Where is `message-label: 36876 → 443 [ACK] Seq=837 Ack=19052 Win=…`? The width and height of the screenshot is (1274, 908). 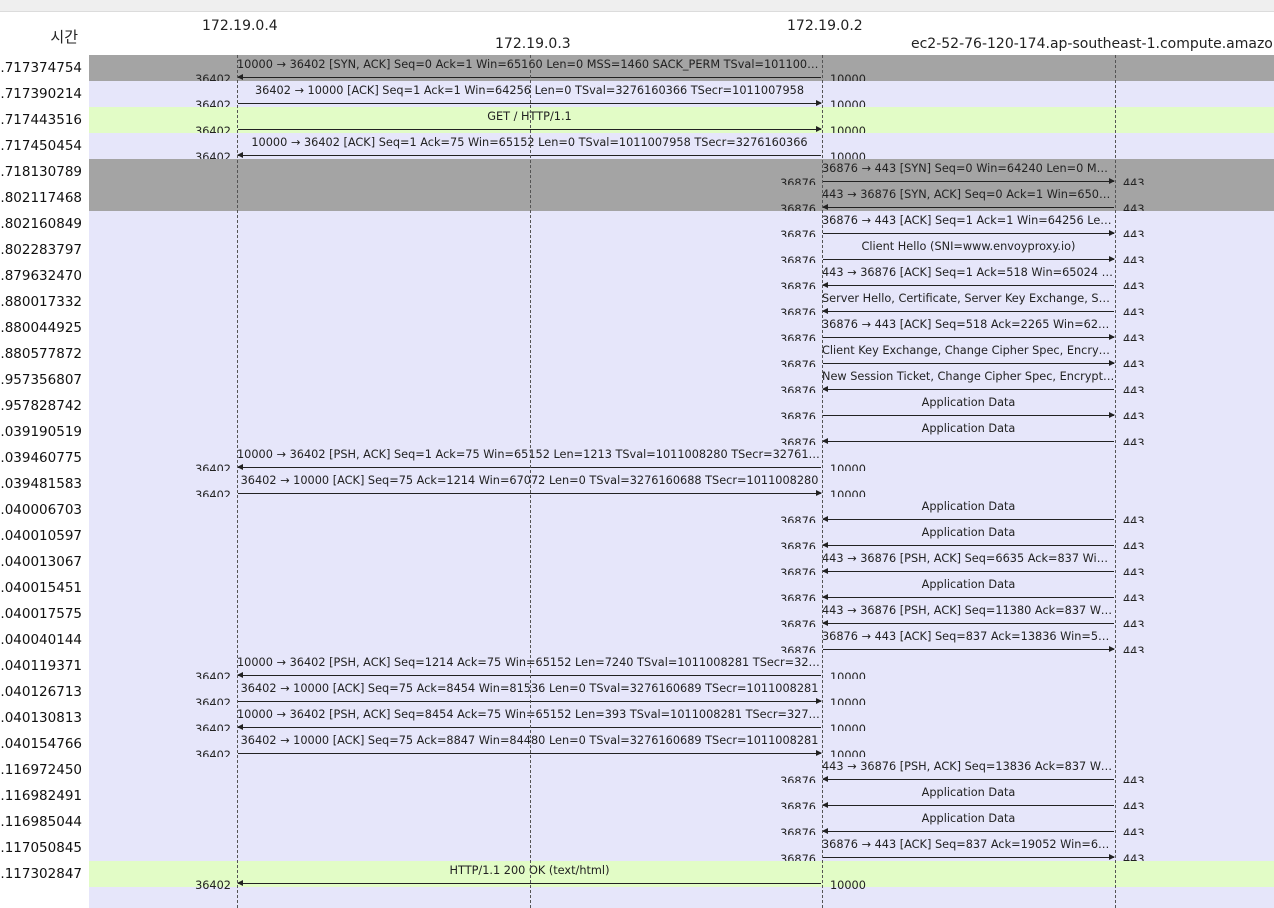 message-label: 36876 → 443 [ACK] Seq=837 Ack=19052 Win=… is located at coordinates (968, 844).